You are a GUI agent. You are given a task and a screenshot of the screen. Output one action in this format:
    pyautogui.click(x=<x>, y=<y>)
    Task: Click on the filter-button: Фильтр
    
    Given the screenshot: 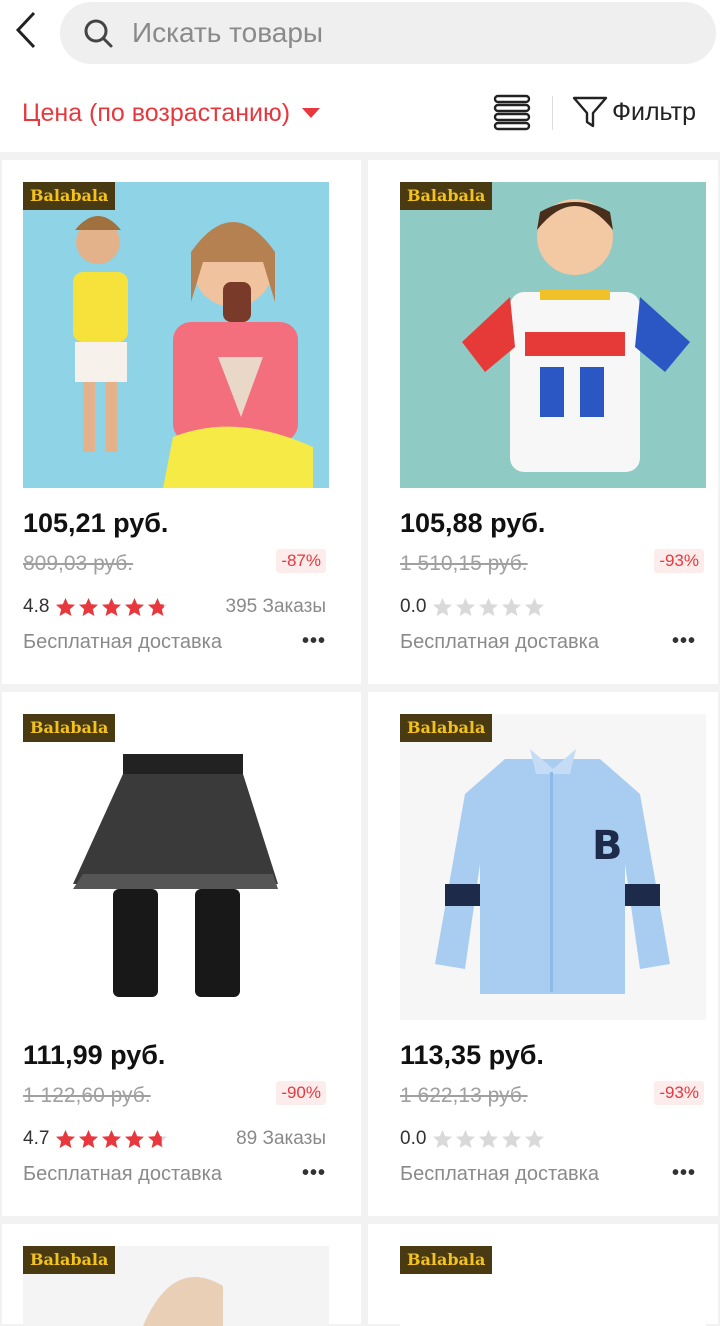 What is the action you would take?
    pyautogui.click(x=634, y=112)
    